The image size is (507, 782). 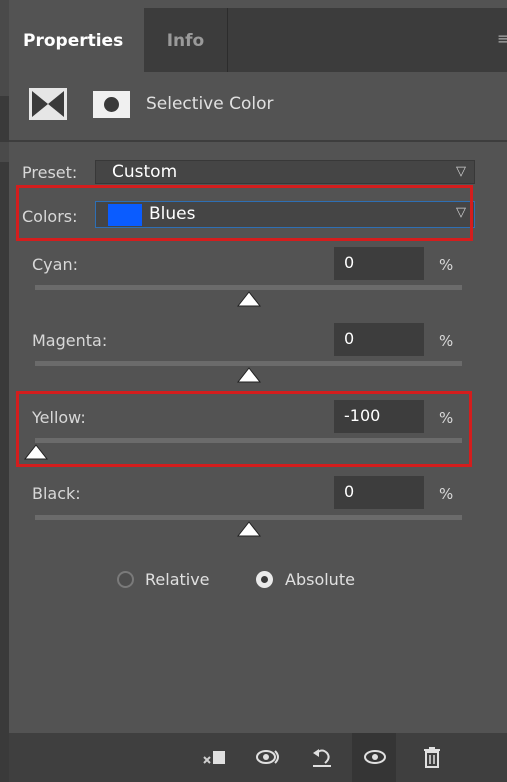 What do you see at coordinates (285, 214) in the screenshot?
I see `colors-select: Blues ▽` at bounding box center [285, 214].